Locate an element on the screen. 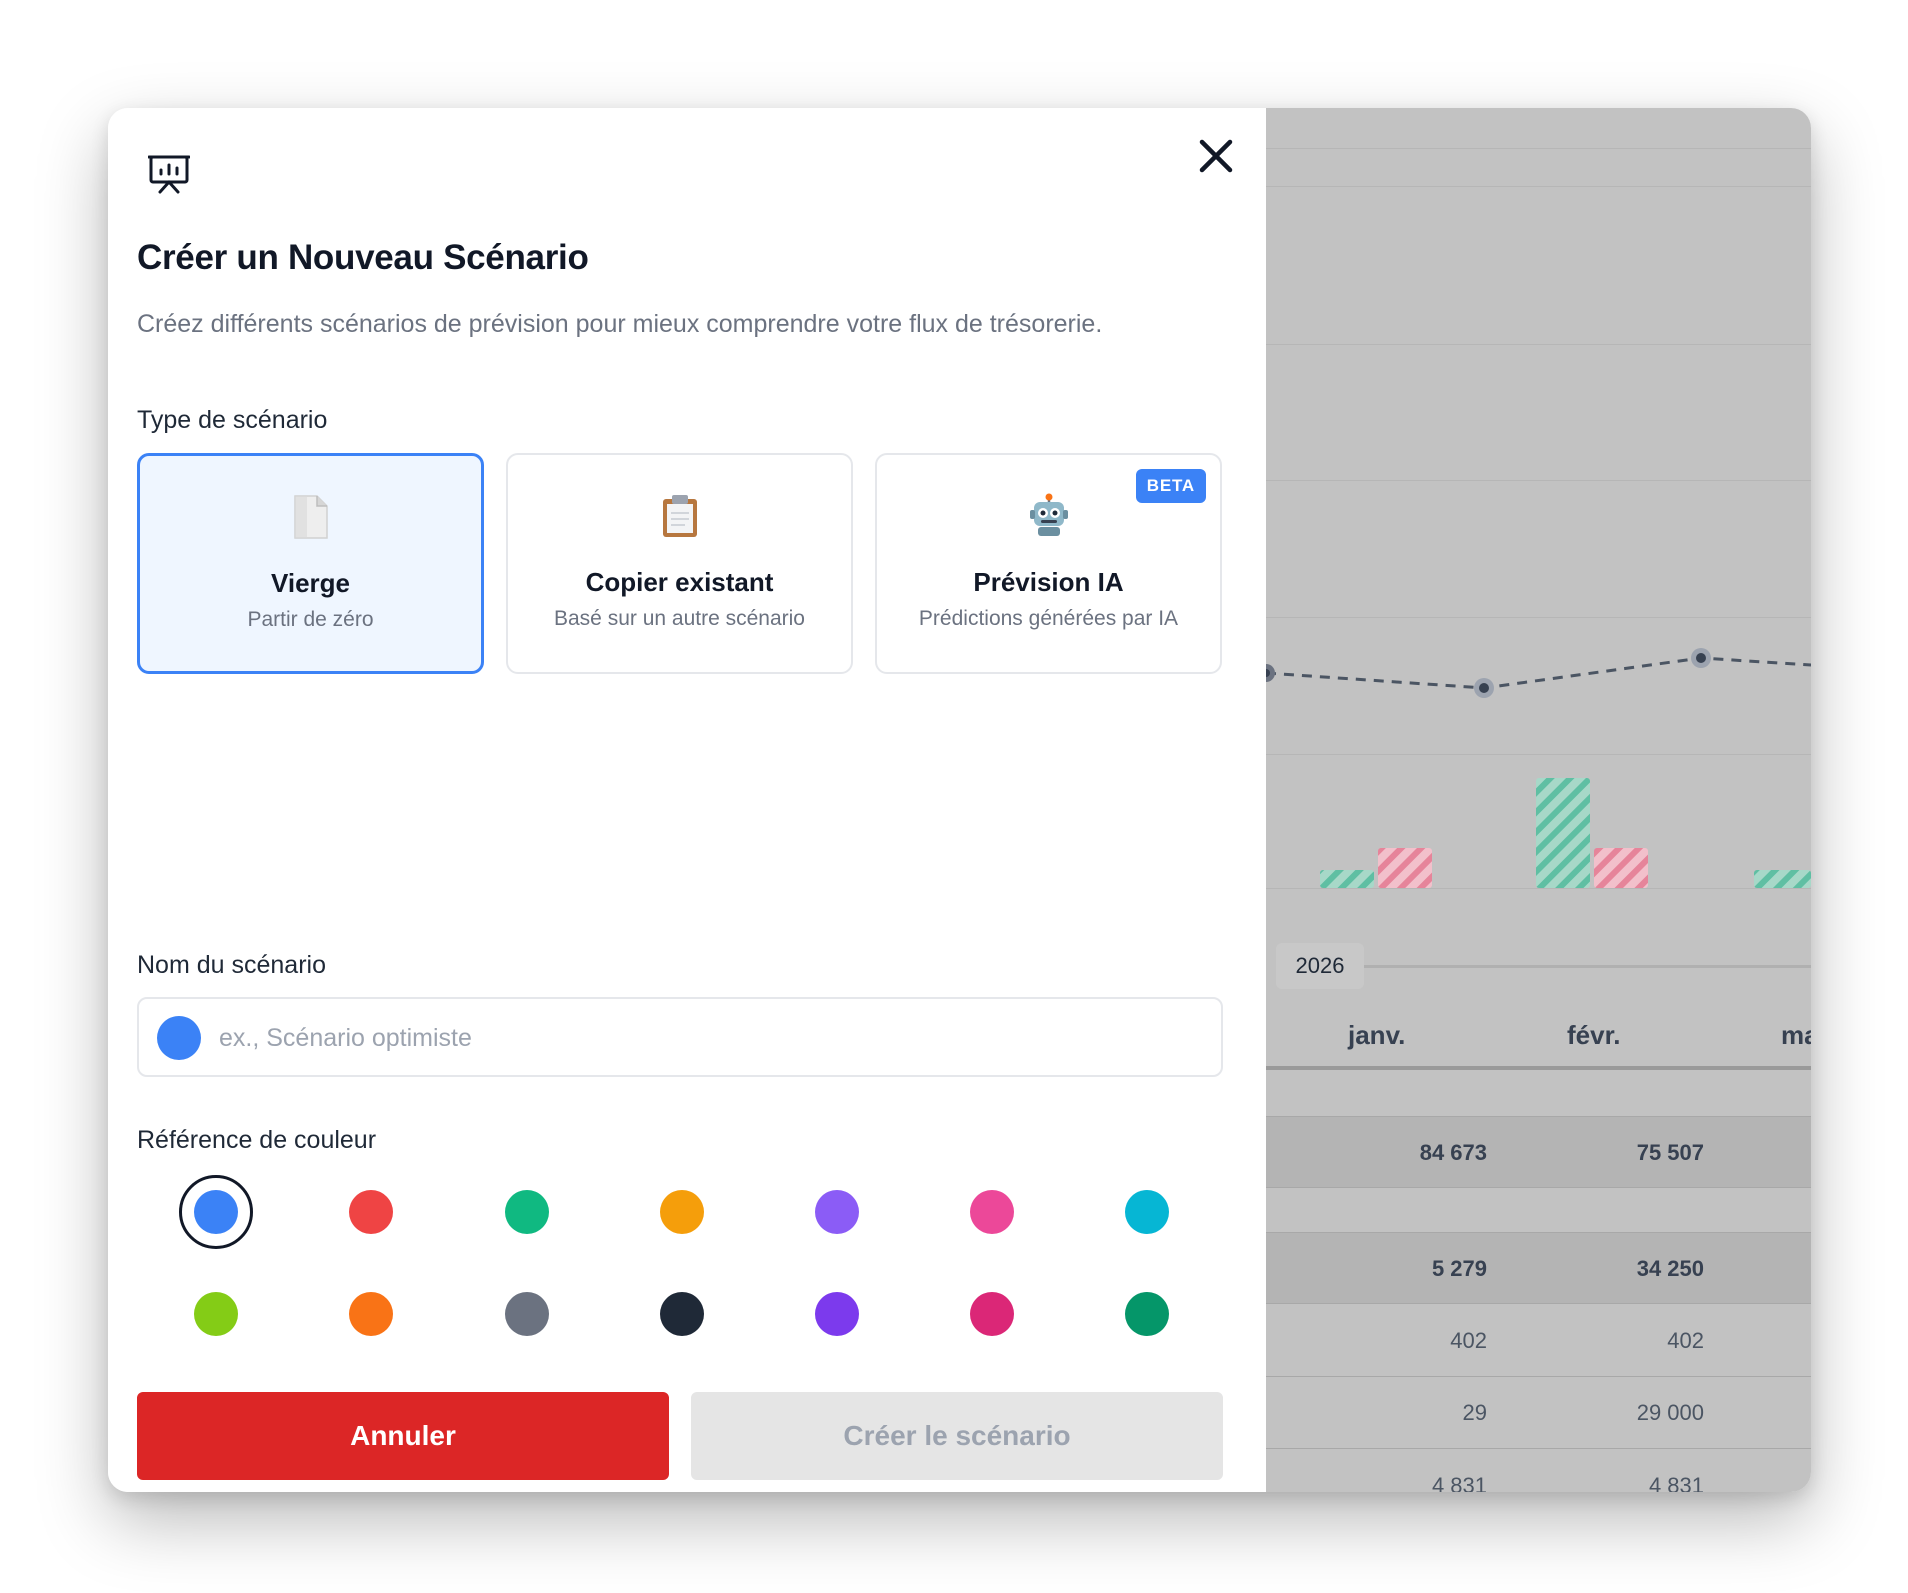 This screenshot has width=1908, height=1593. color-swatch-green is located at coordinates (527, 1212).